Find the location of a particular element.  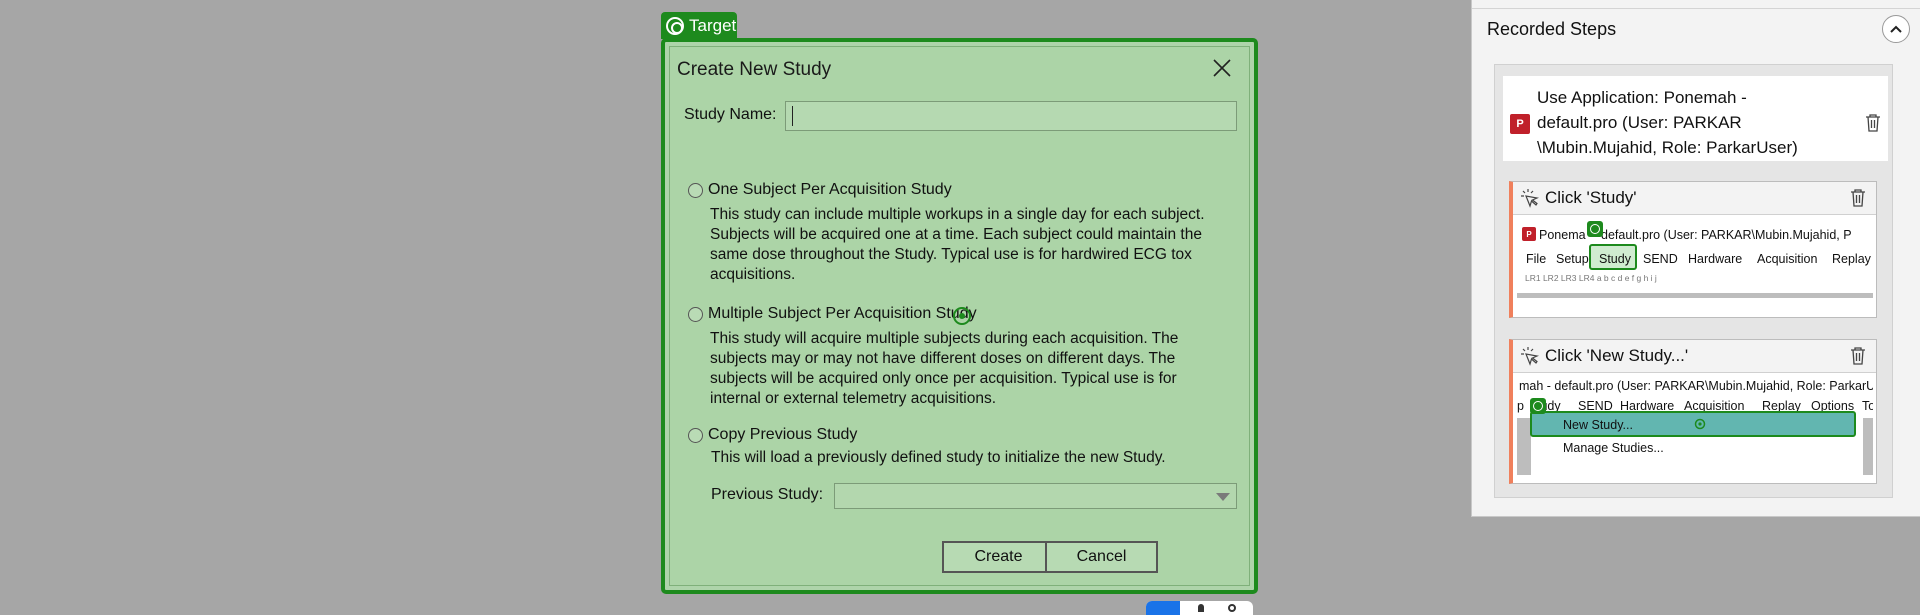

app-line: \Mubin.Mujahid, Role: ParkarUser) is located at coordinates (1667, 147).